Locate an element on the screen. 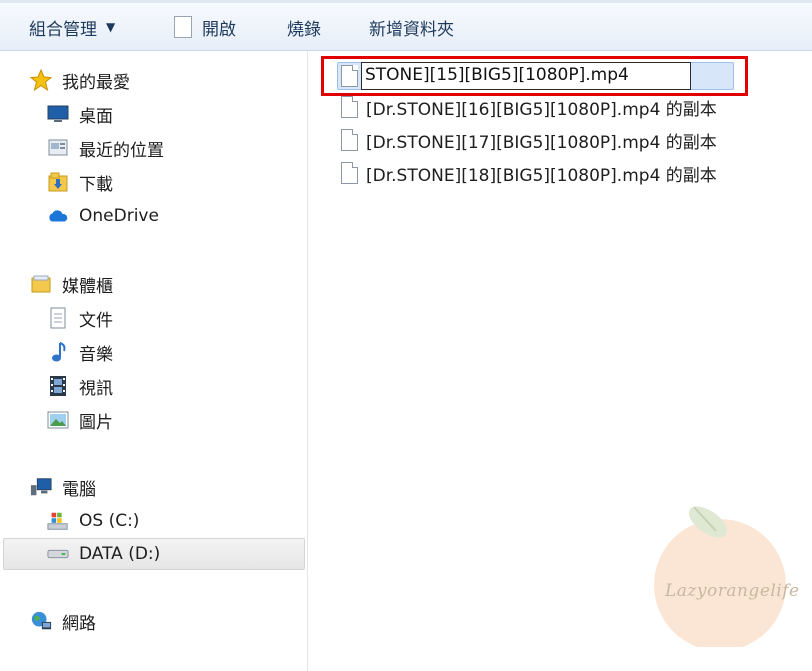  nav-item-label: 視訊 is located at coordinates (96, 388).